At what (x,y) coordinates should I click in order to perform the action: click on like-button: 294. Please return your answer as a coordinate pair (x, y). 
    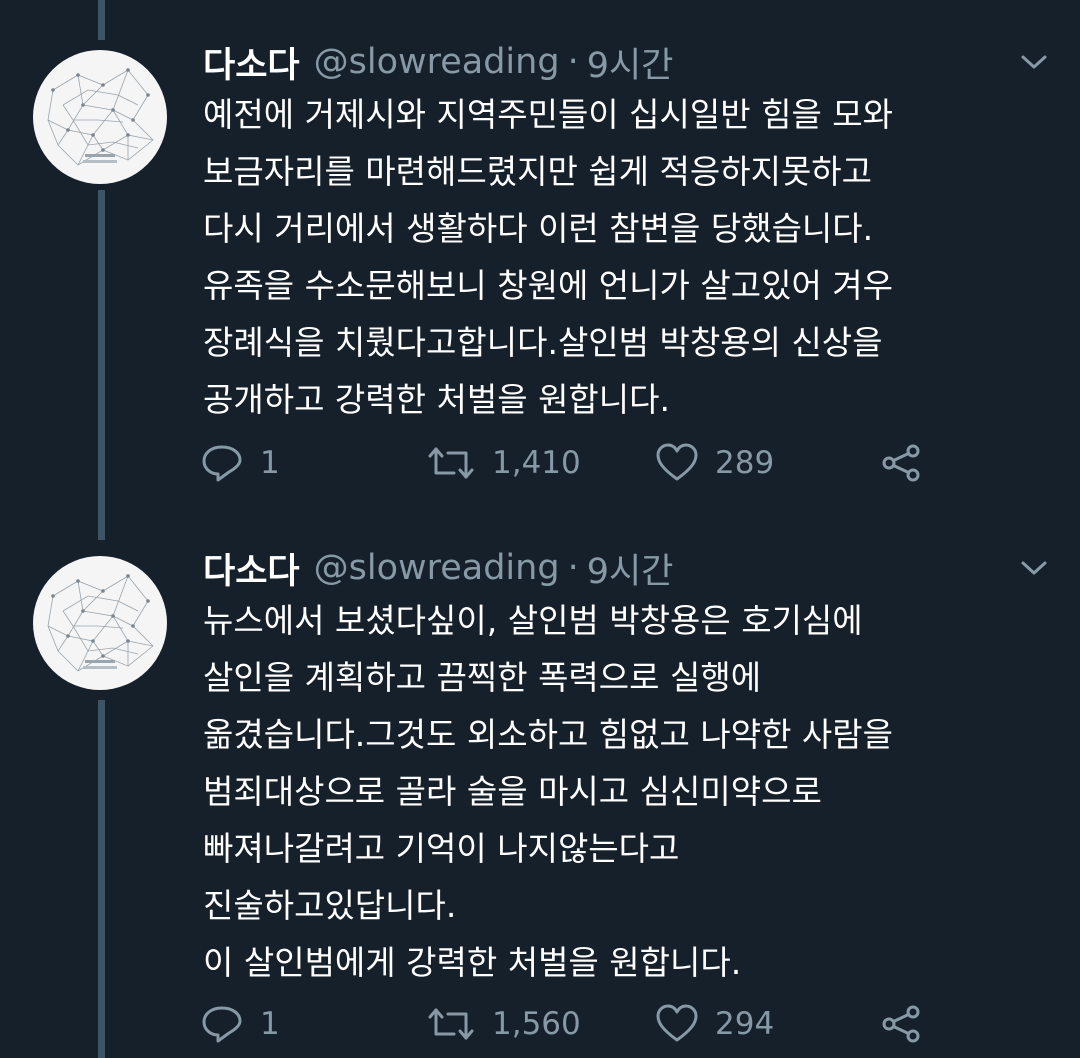
    Looking at the image, I should click on (714, 1024).